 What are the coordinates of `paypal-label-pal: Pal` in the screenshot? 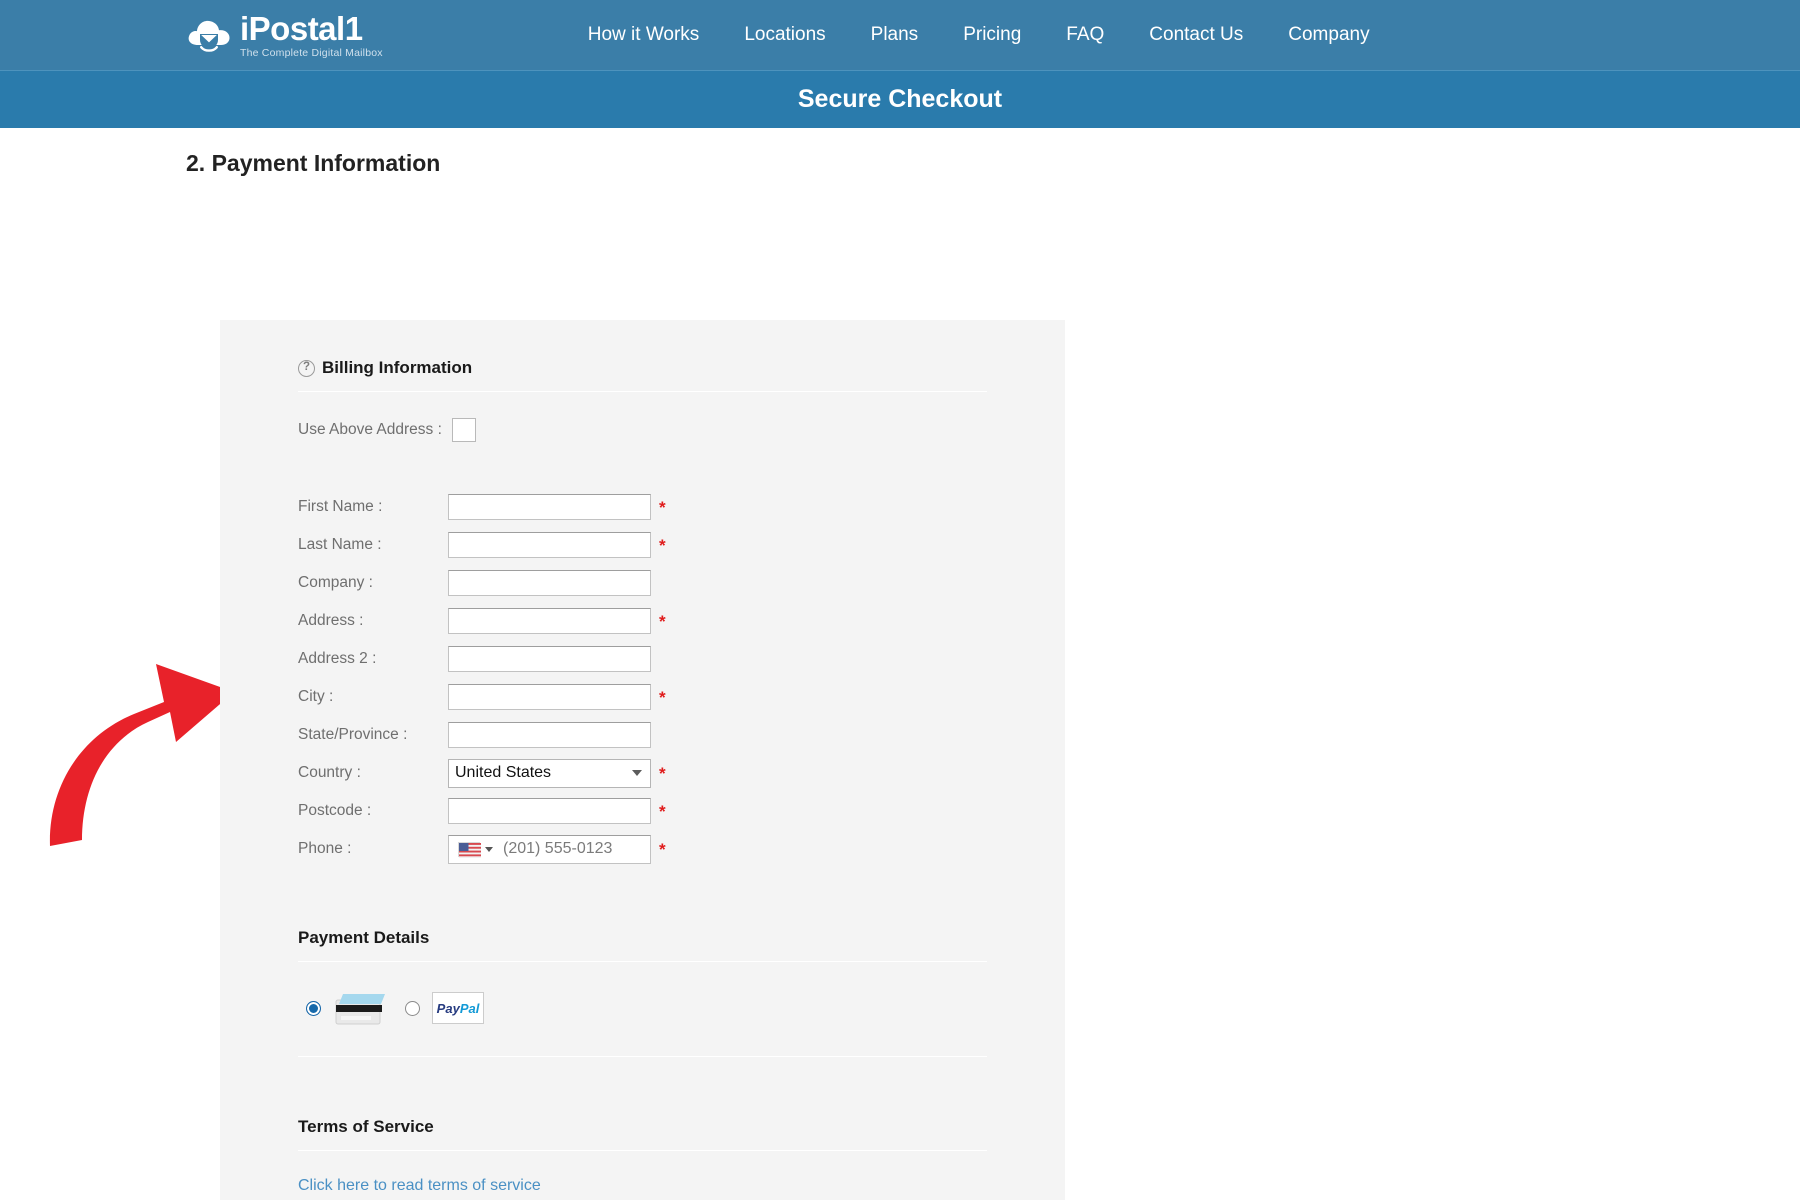 It's located at (469, 1008).